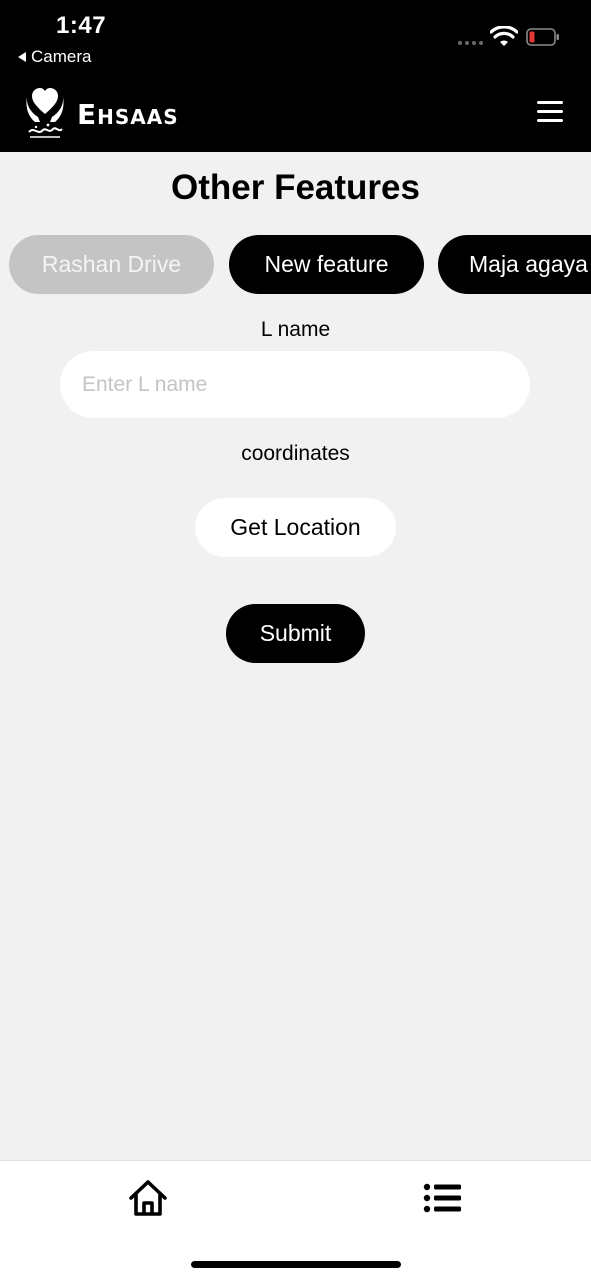 This screenshot has width=591, height=1280. What do you see at coordinates (148, 1198) in the screenshot?
I see `home-icon` at bounding box center [148, 1198].